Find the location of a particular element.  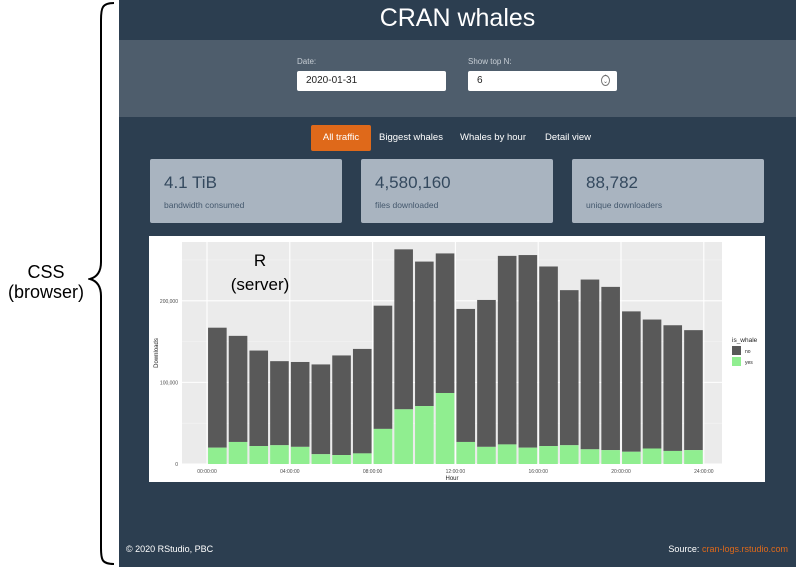

x-tick-label: 08:00:00 is located at coordinates (373, 472).